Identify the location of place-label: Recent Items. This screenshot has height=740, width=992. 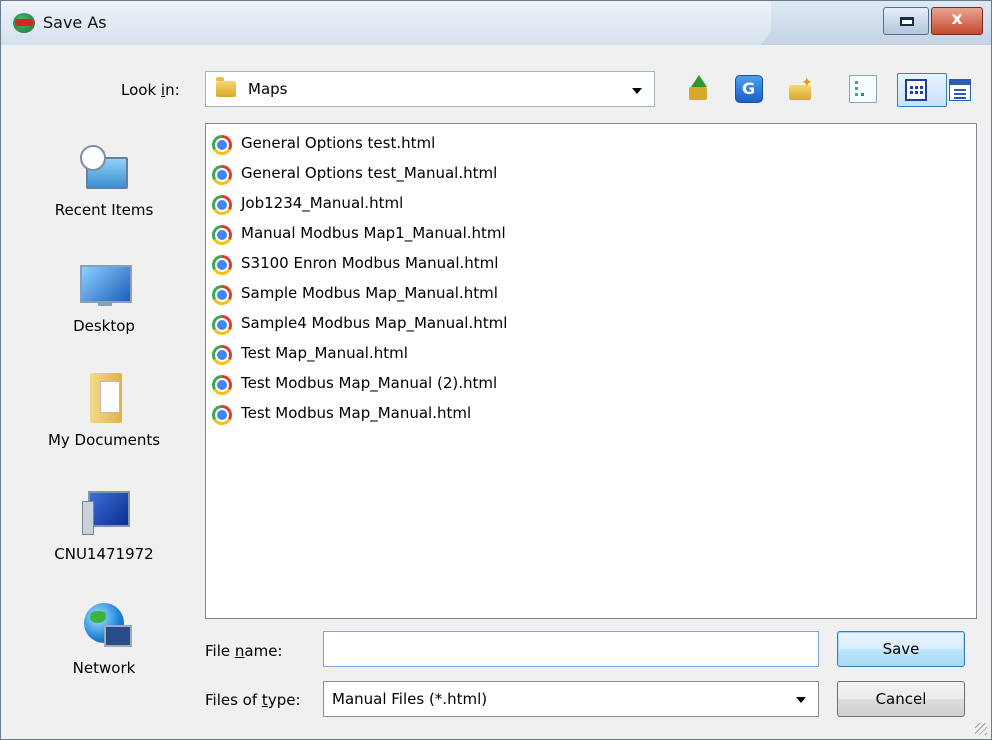
(104, 210).